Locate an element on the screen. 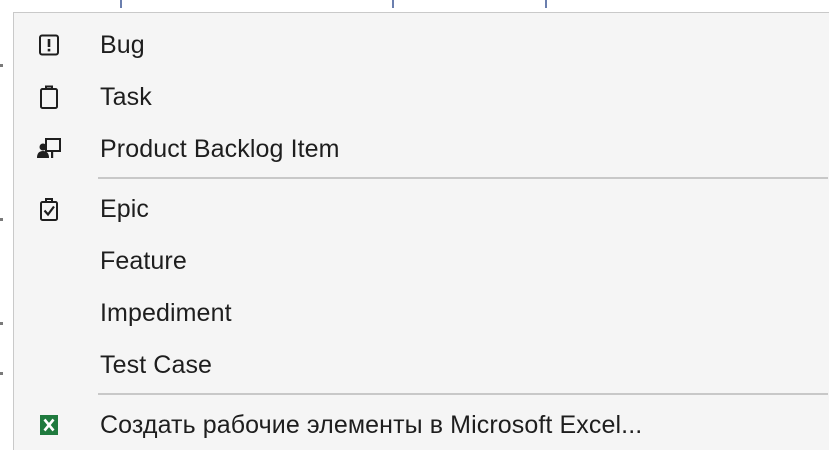 The width and height of the screenshot is (829, 450). excel-icon is located at coordinates (49, 424).